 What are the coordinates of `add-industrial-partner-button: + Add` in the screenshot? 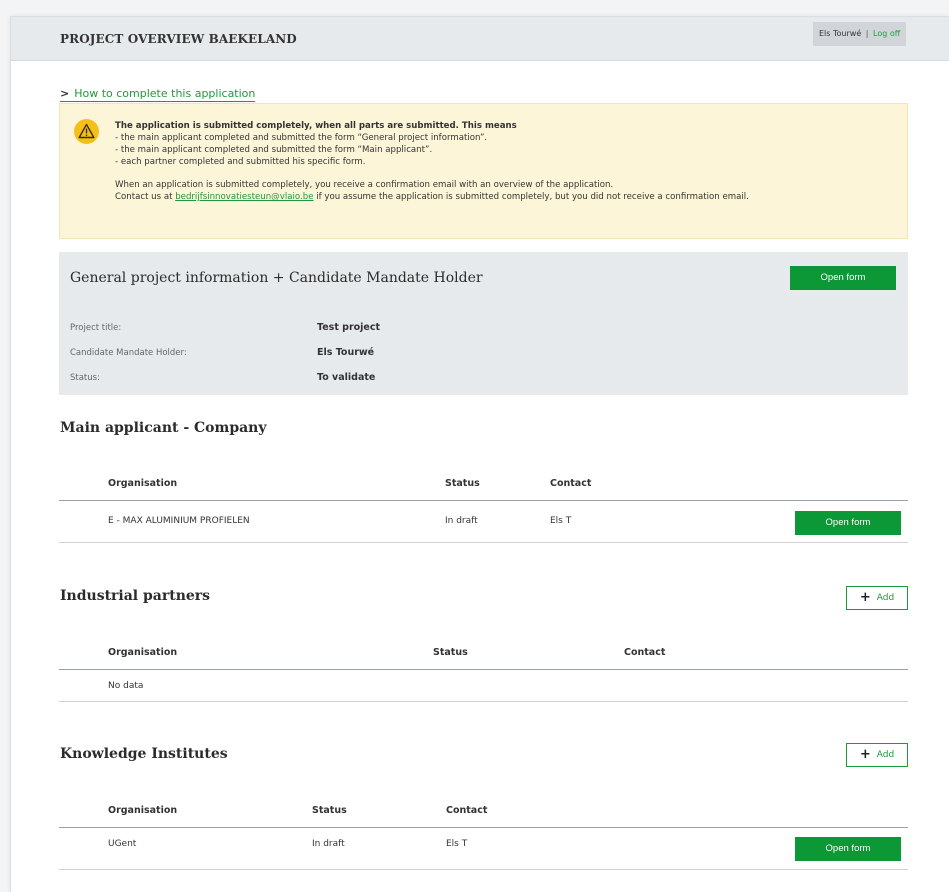 It's located at (877, 598).